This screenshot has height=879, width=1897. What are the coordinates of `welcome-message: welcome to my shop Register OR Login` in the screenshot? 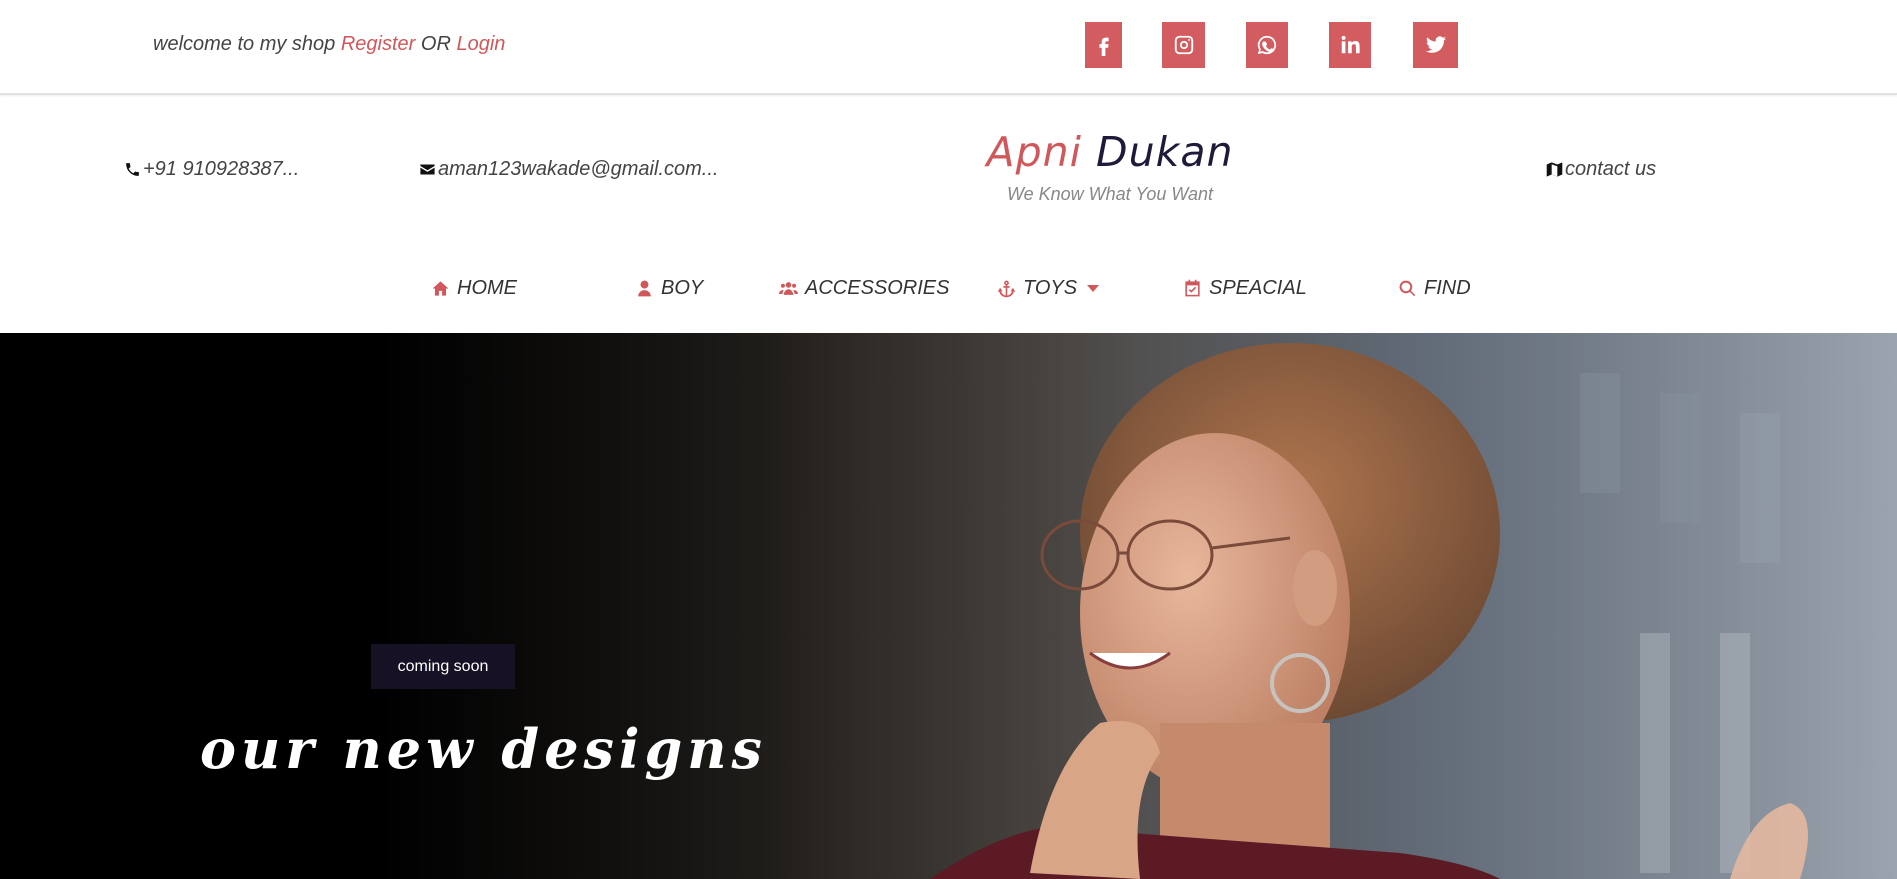 It's located at (329, 44).